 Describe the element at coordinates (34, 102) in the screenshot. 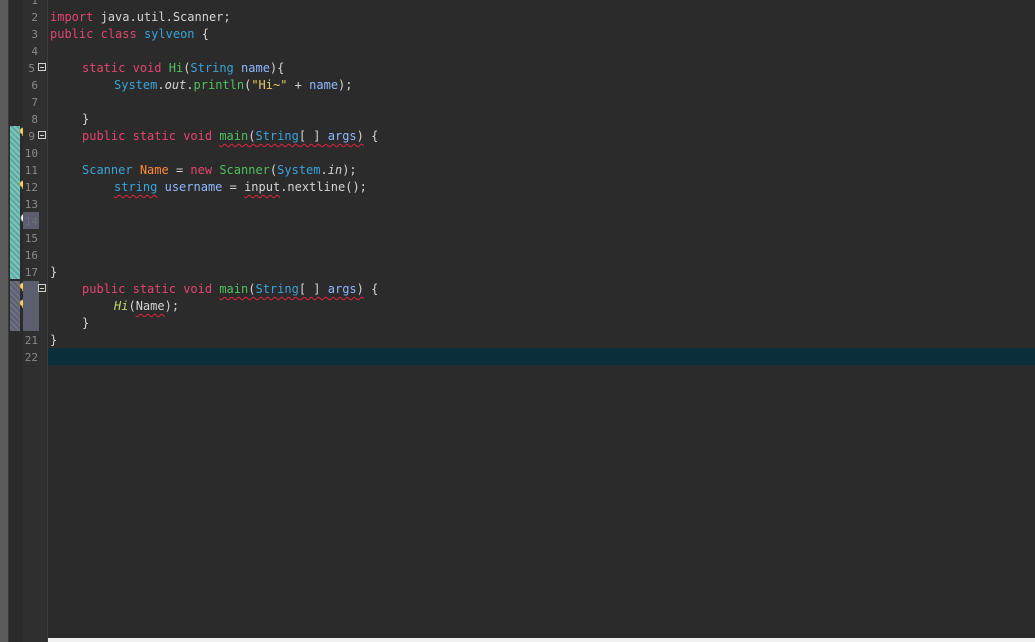

I see `line-number: 7` at that location.